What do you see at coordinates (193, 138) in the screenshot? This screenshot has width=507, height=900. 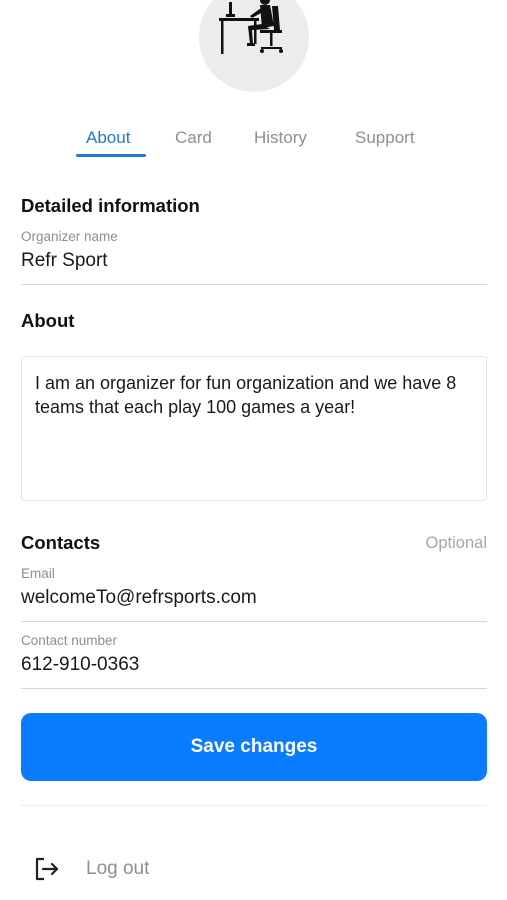 I see `tab-card: Card` at bounding box center [193, 138].